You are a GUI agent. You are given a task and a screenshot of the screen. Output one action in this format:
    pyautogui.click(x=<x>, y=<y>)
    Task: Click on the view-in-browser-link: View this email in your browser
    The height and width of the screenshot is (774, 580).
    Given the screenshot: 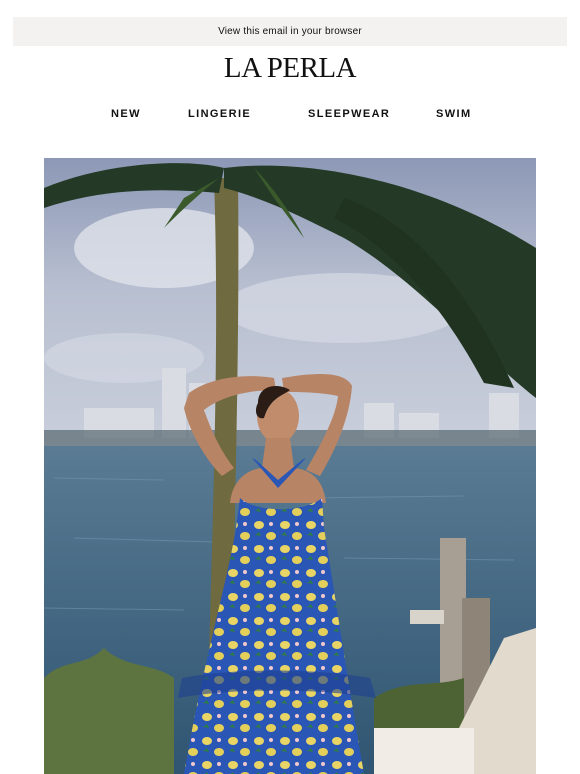 What is the action you would take?
    pyautogui.click(x=290, y=31)
    